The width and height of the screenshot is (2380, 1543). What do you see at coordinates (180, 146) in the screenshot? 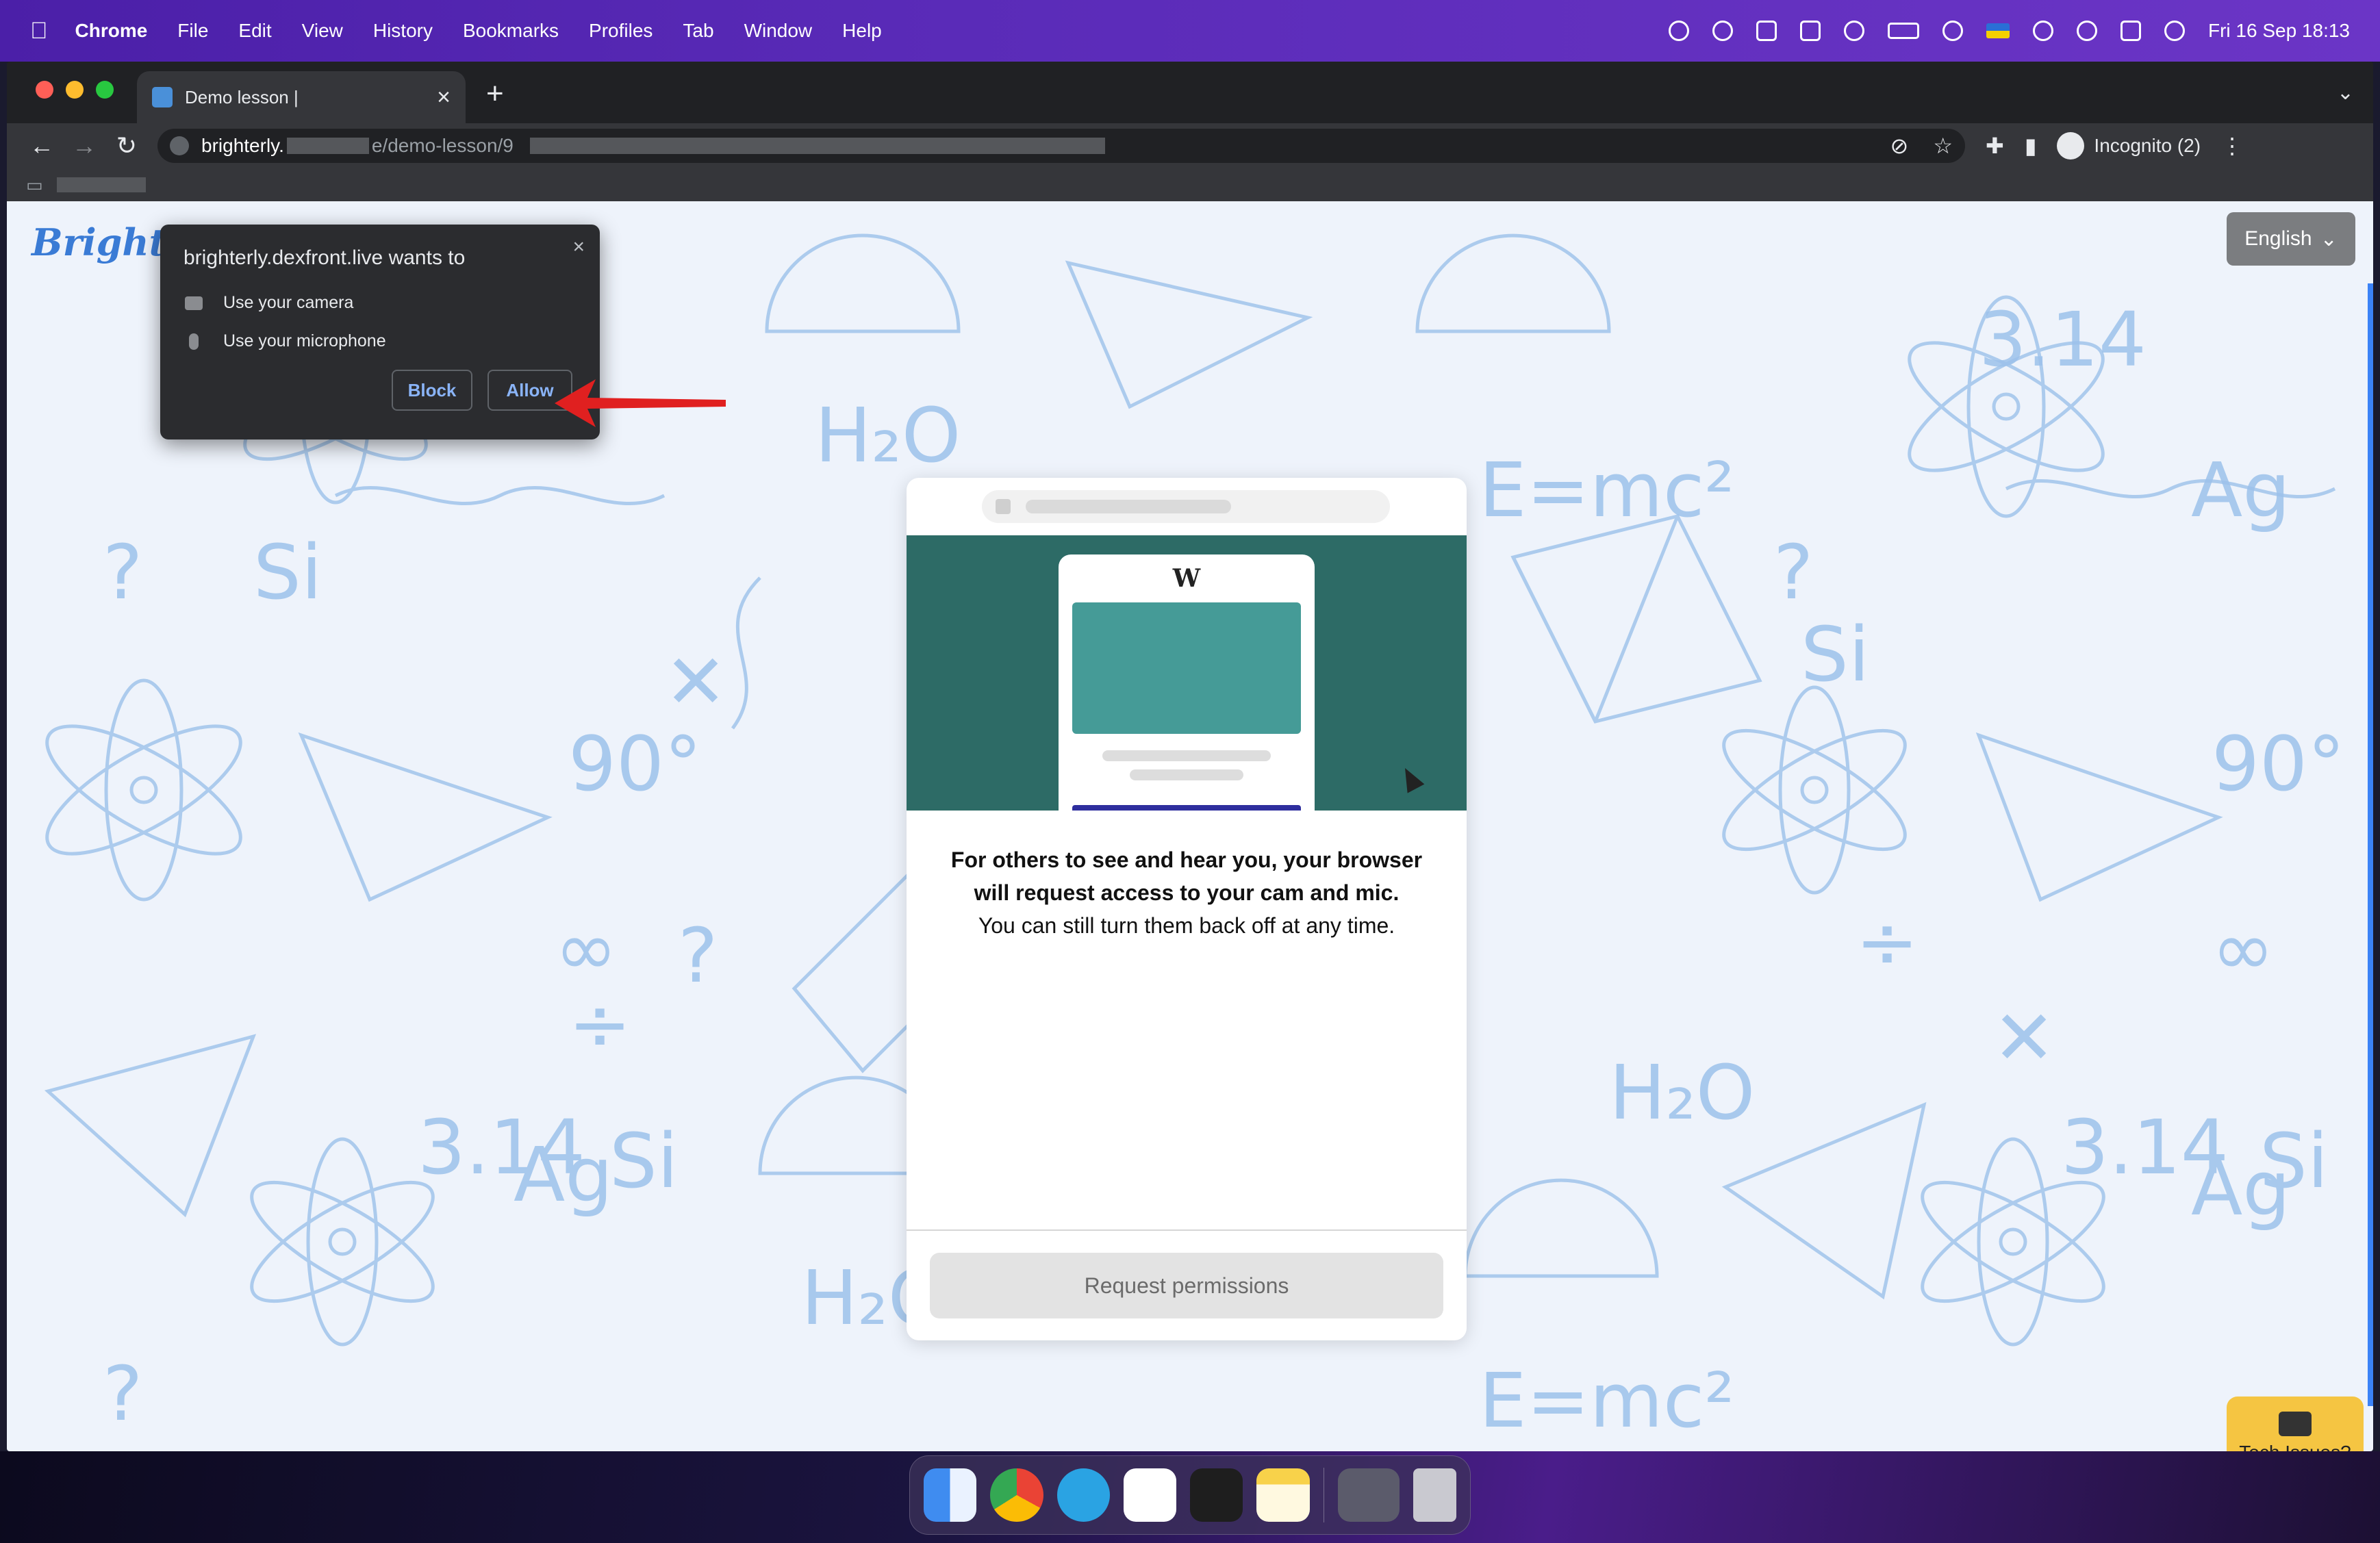
I see `lock-icon` at bounding box center [180, 146].